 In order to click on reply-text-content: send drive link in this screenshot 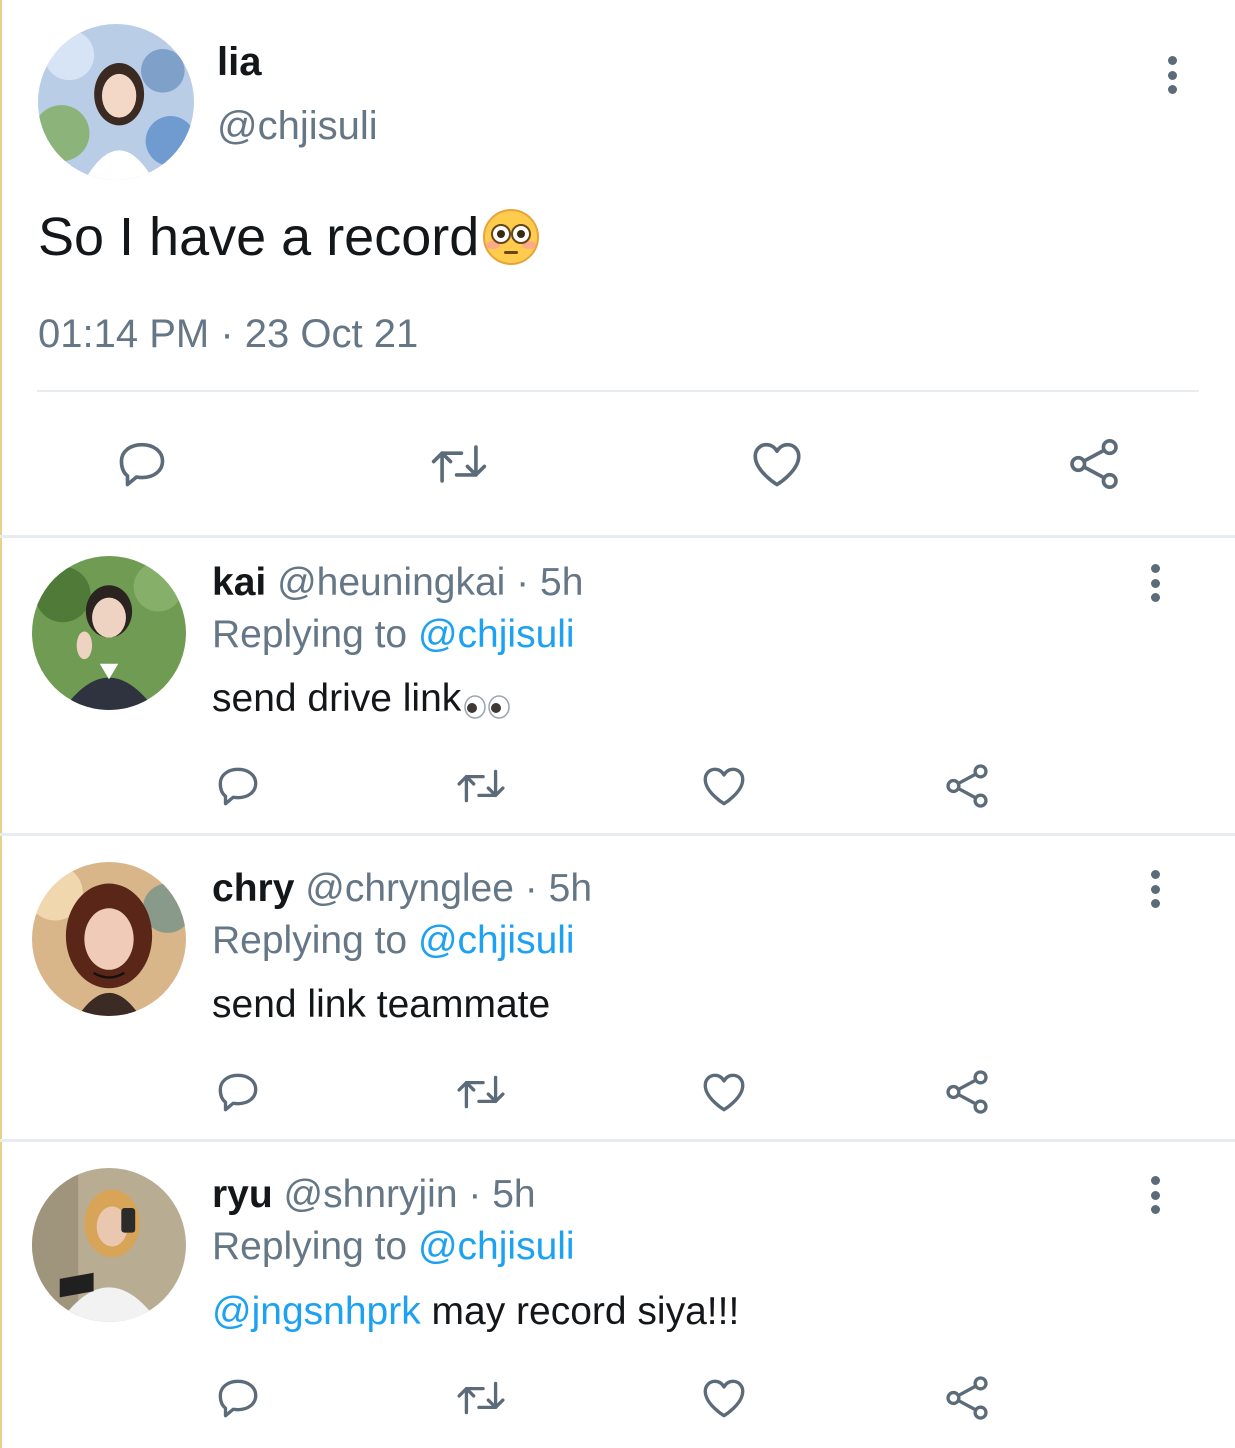, I will do `click(337, 698)`.